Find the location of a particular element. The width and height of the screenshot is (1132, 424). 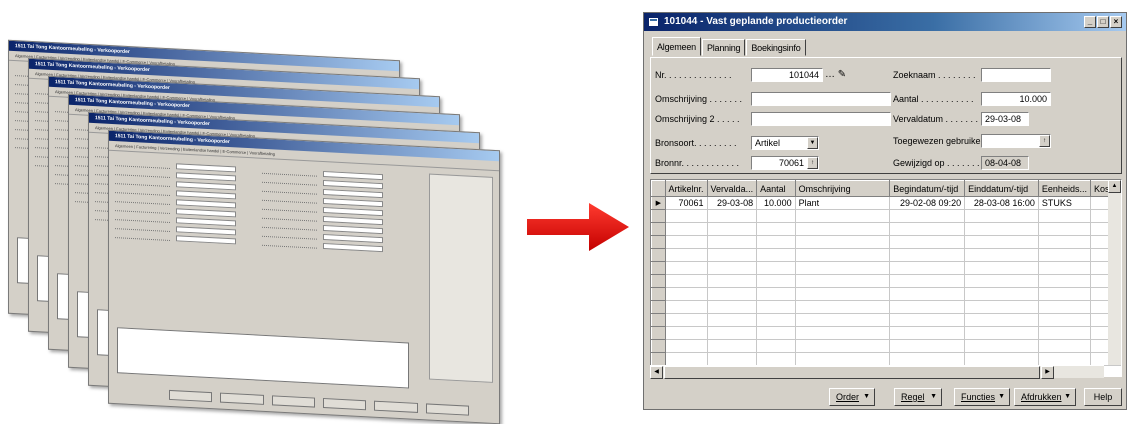

bronnr-value: 70061 is located at coordinates (791, 163).